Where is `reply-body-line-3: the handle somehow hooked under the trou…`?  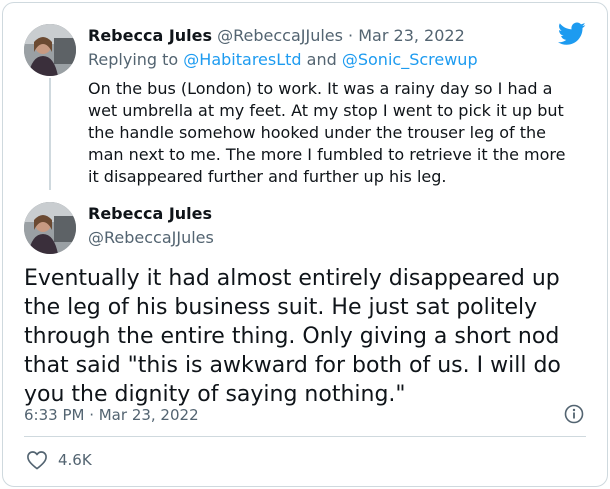
reply-body-line-3: the handle somehow hooked under the trou… is located at coordinates (317, 132).